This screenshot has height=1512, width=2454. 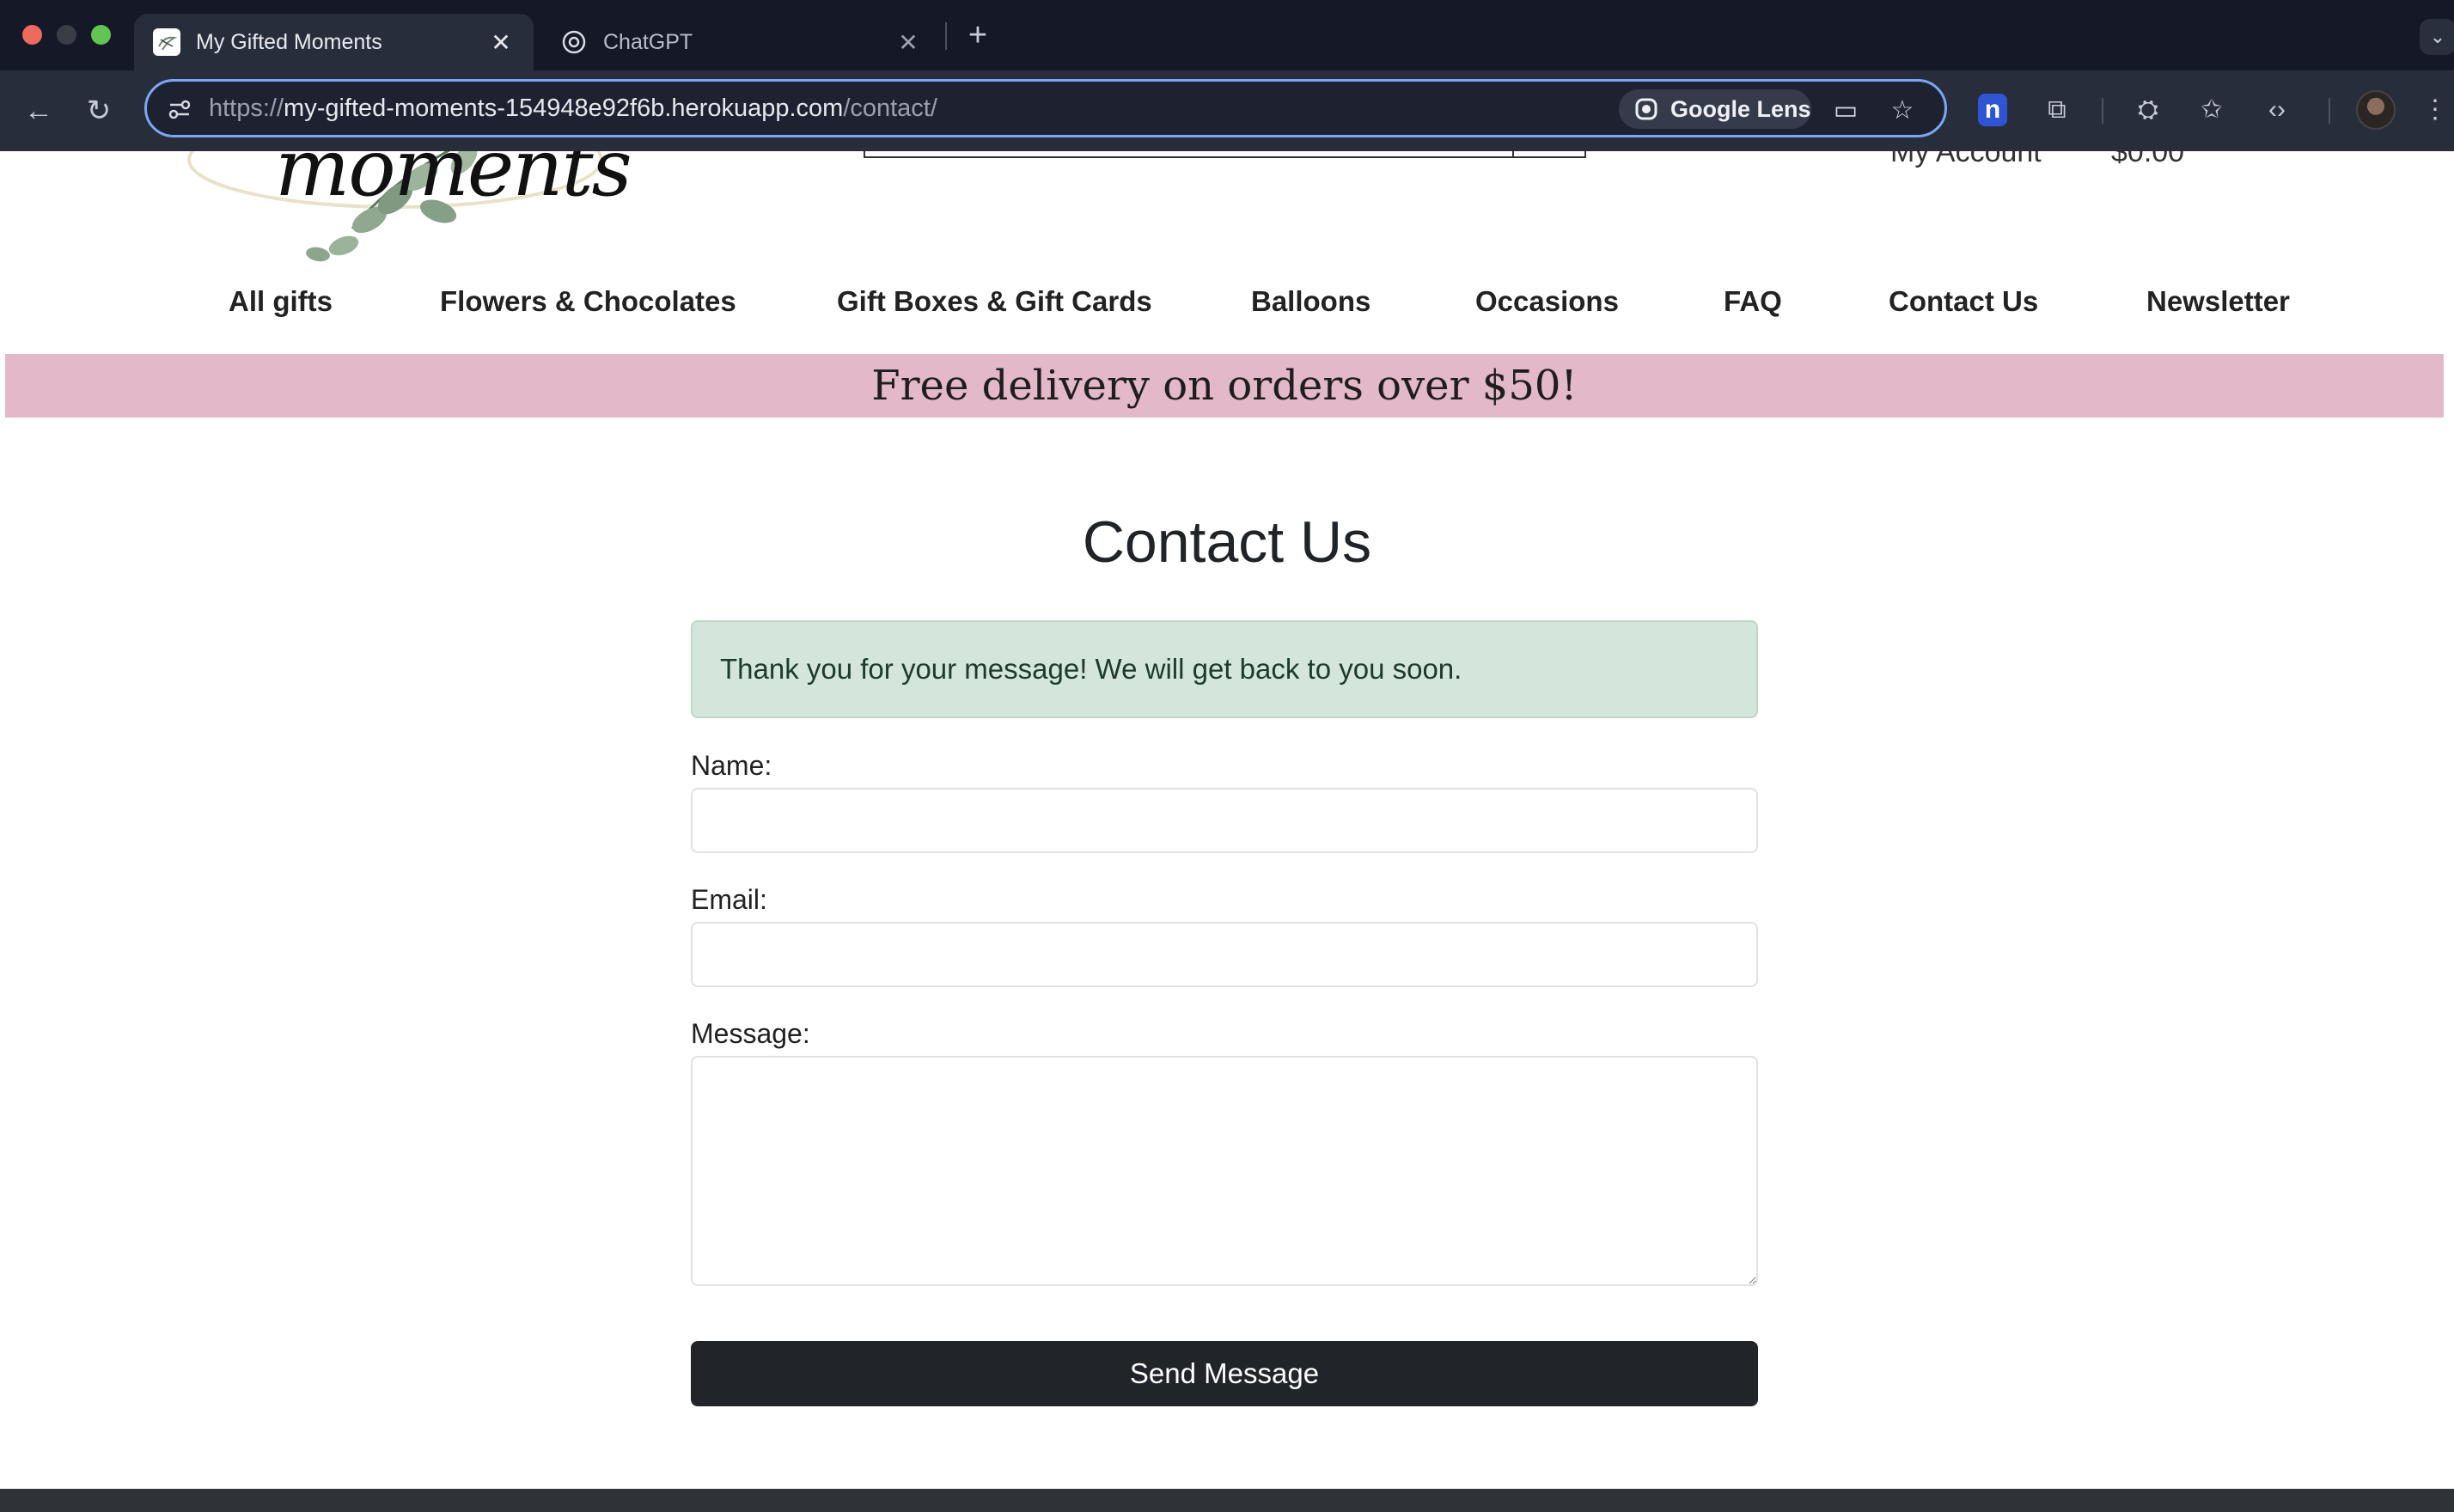 I want to click on search-input, so click(x=1225, y=154).